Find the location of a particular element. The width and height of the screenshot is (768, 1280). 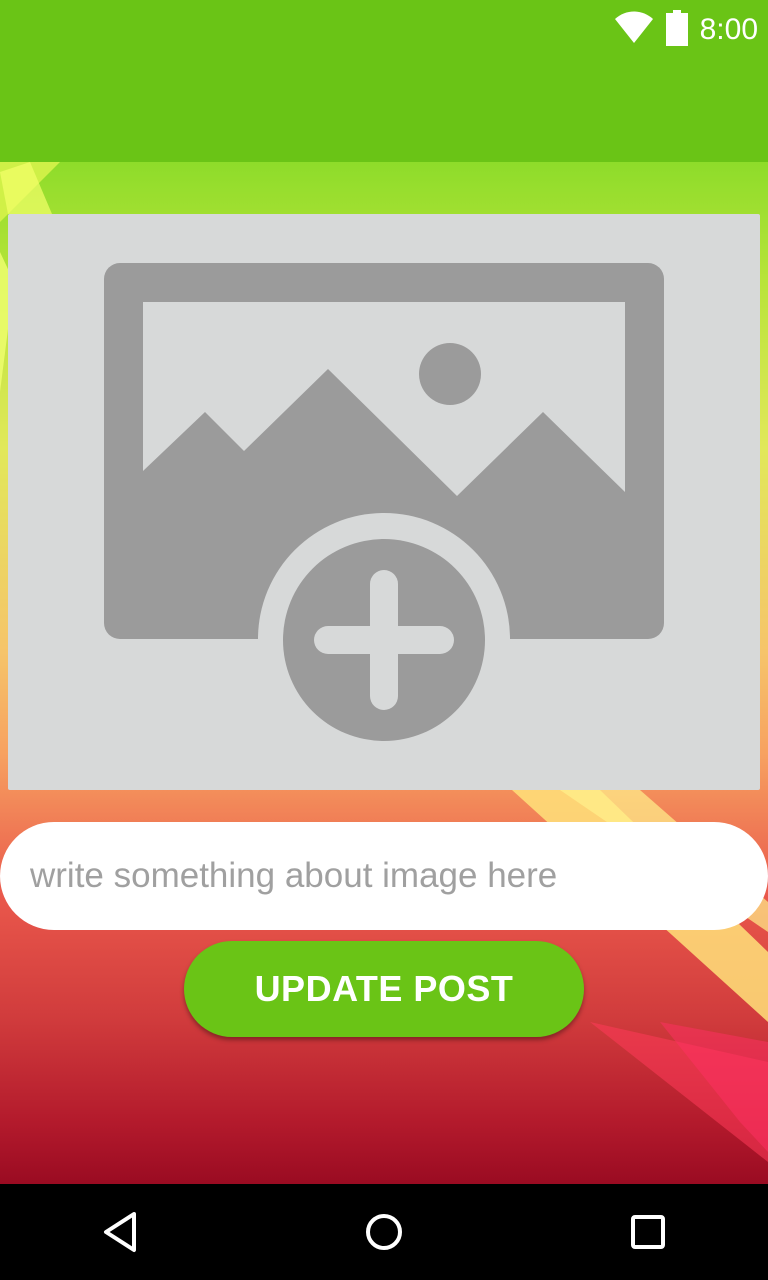

status-icons: 8:00 is located at coordinates (686, 30).